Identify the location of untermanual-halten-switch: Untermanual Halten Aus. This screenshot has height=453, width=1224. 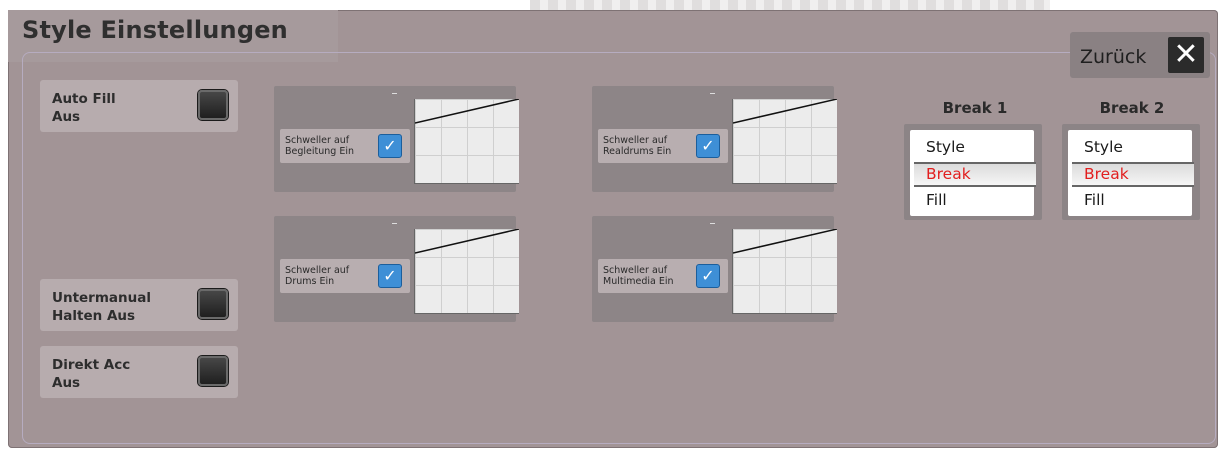
(139, 305).